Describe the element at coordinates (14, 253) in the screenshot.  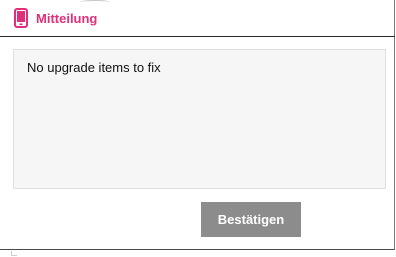
I see `background-window-corner` at that location.